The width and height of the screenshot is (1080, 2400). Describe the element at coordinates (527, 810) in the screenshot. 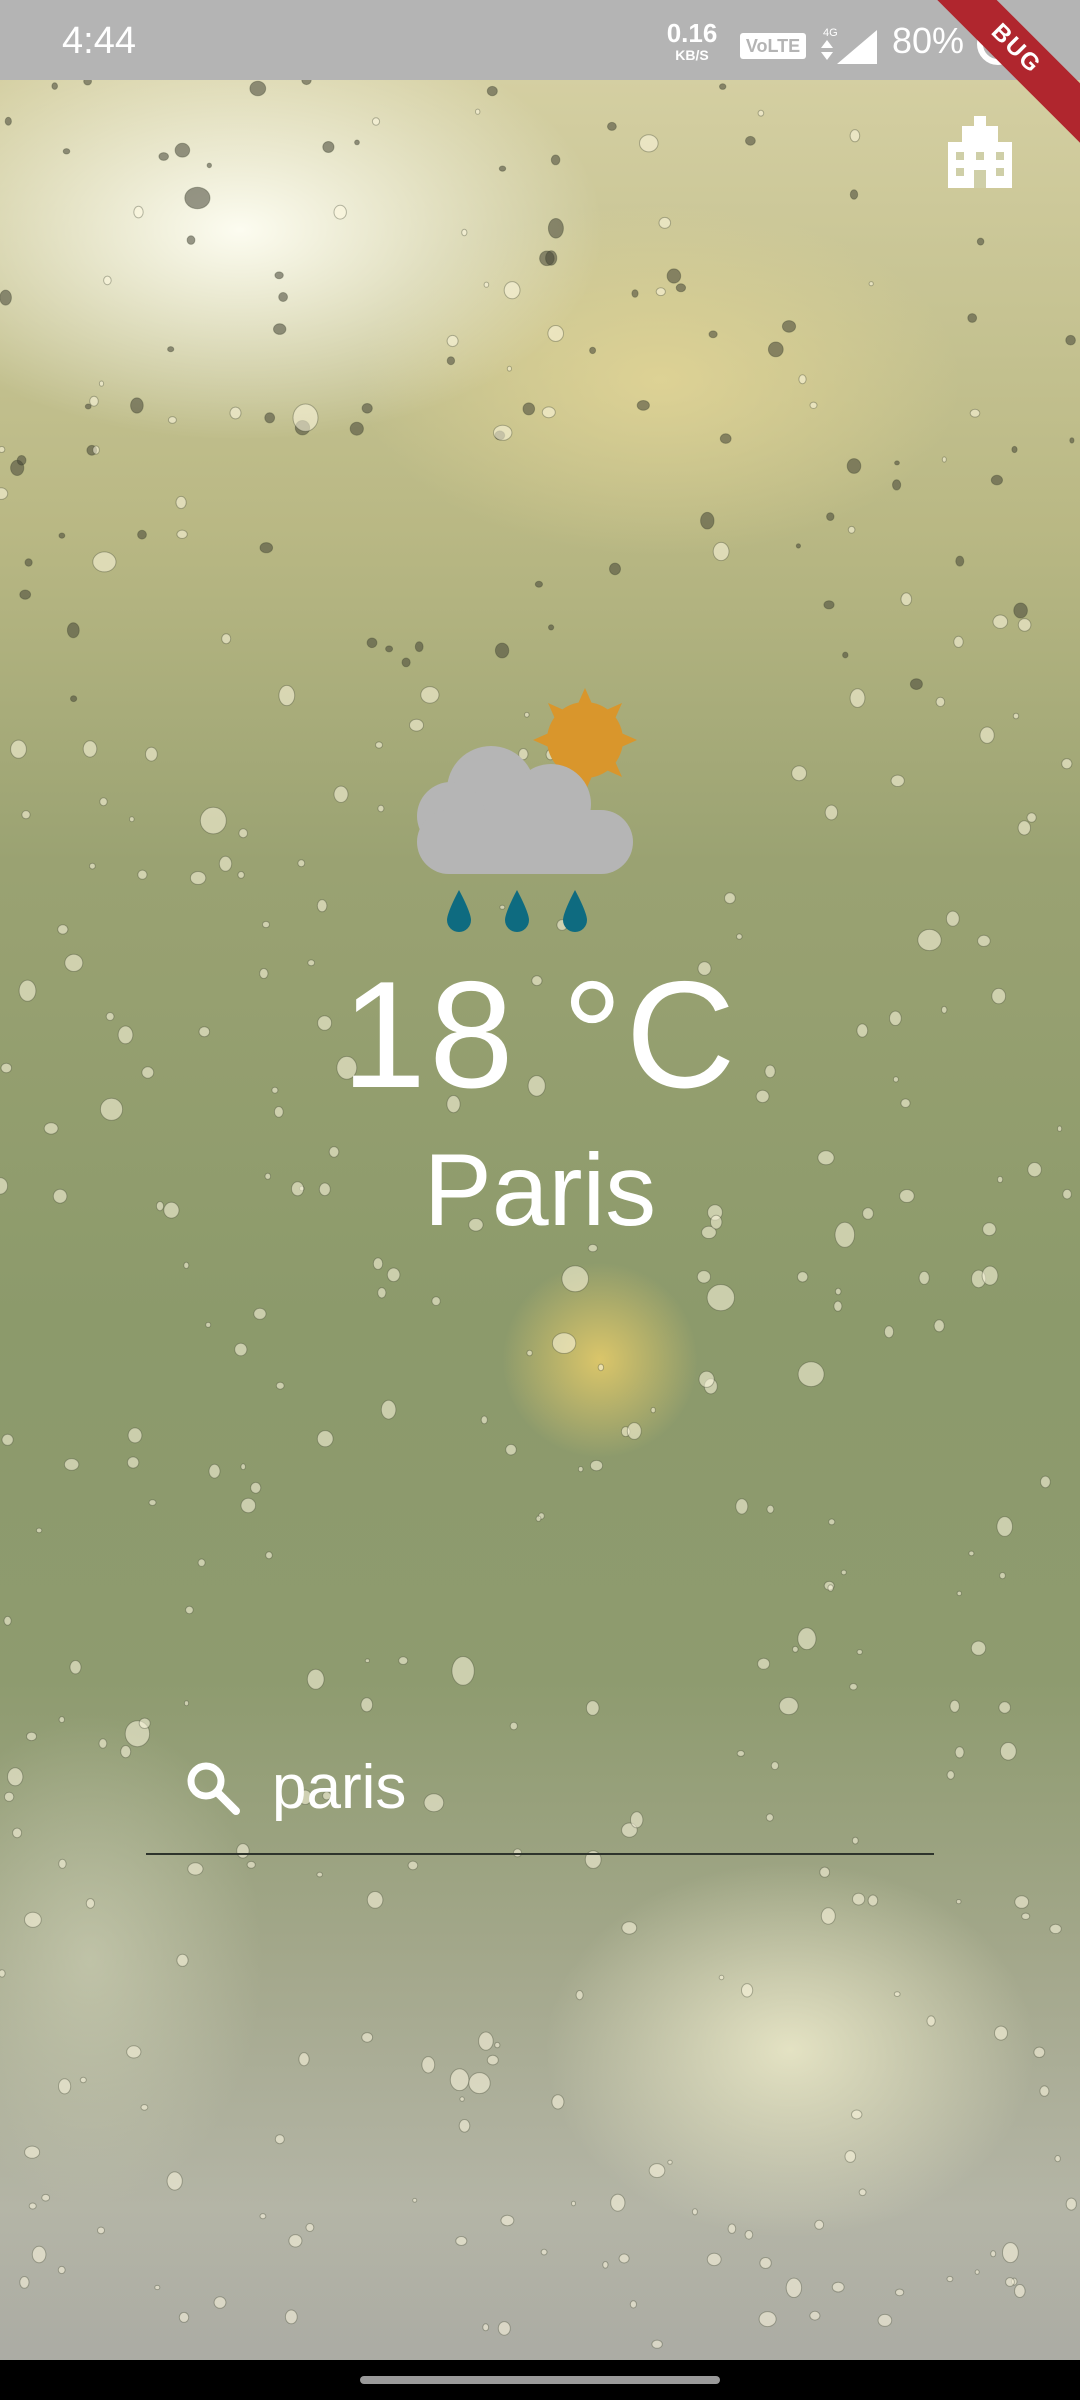

I see `rain-sun-cloud-icon` at that location.